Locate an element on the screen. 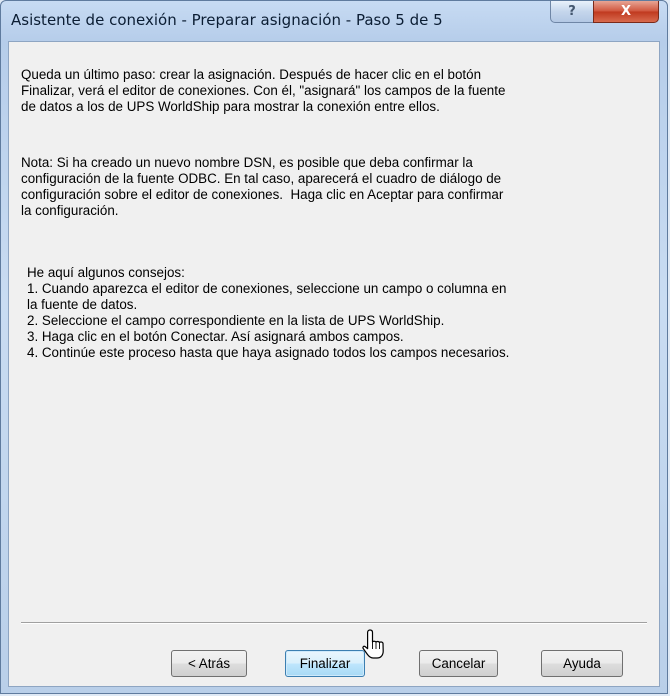 This screenshot has width=670, height=696. close-button: X is located at coordinates (626, 12).